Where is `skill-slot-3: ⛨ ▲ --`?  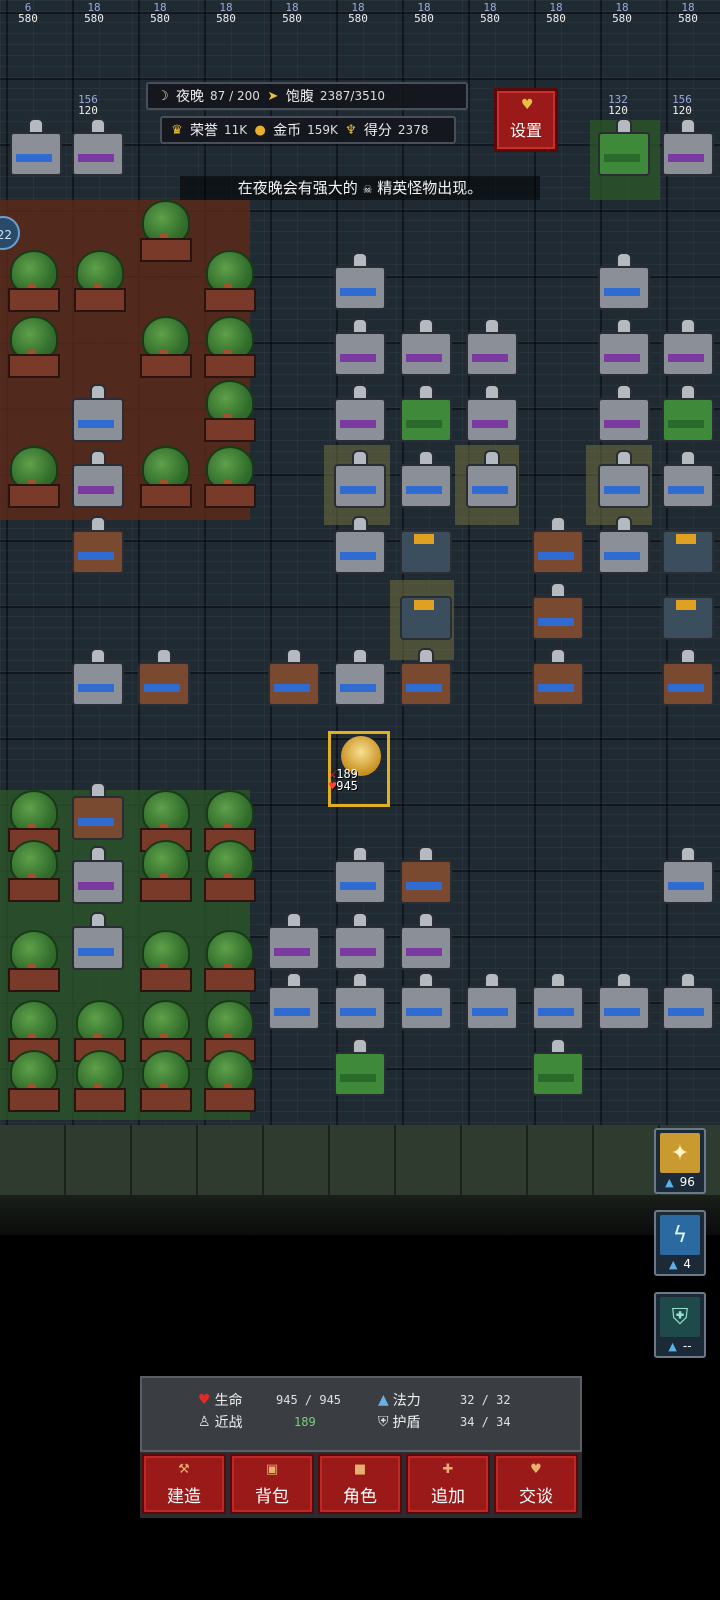
skill-slot-3: ⛨ ▲ -- is located at coordinates (680, 1325).